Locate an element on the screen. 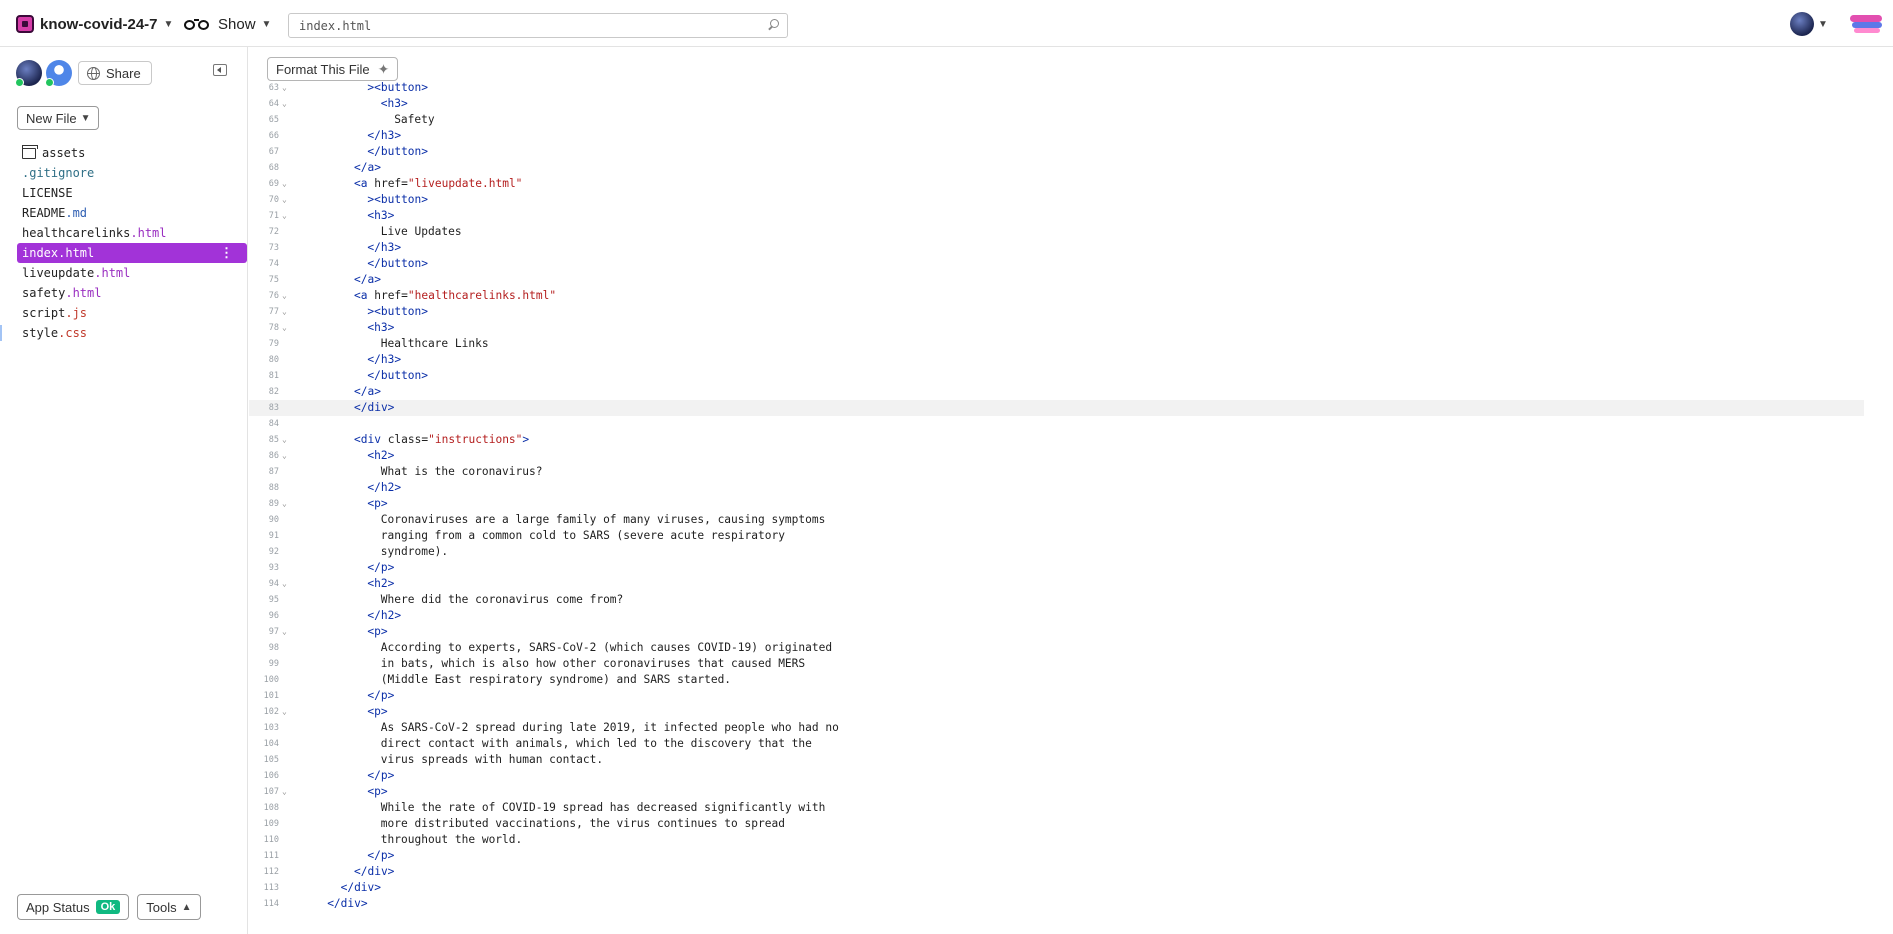 The height and width of the screenshot is (934, 1893). code-line: 101 </p> is located at coordinates (1071, 696).